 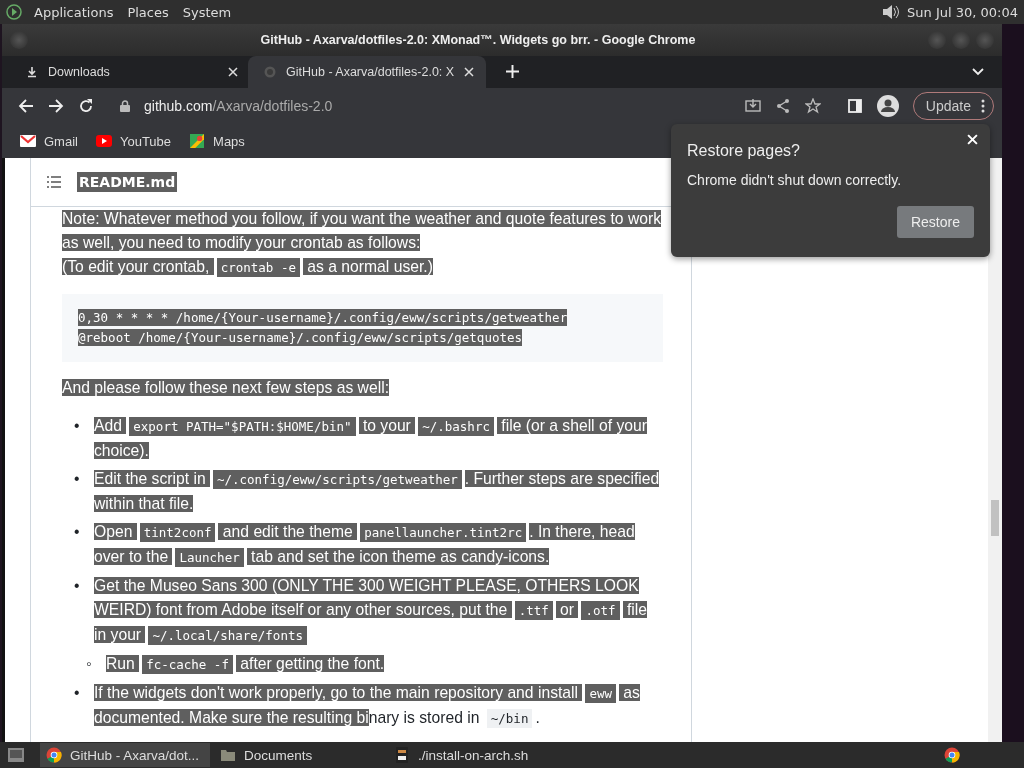 I want to click on panel-menu: System, so click(x=207, y=12).